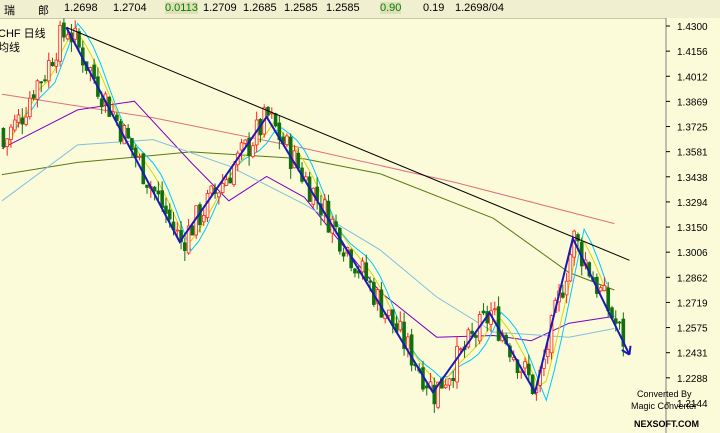 The image size is (720, 433). I want to click on axis-tick-label: 1.3869, so click(692, 102).